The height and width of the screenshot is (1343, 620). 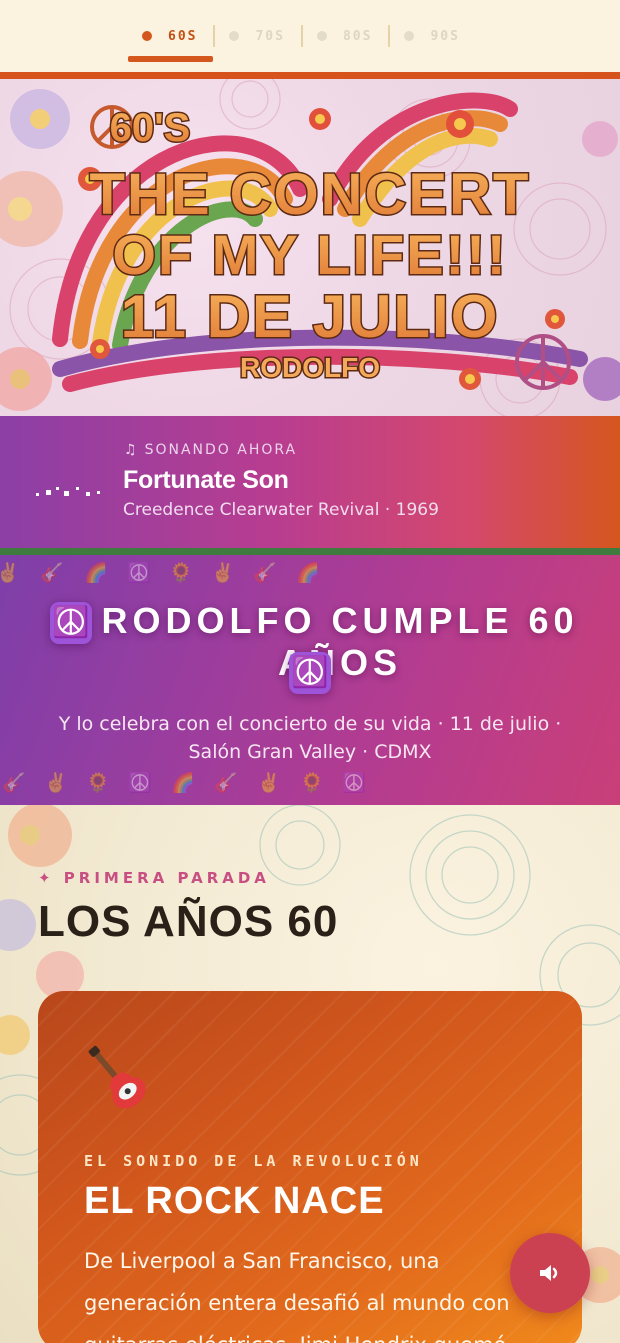 I want to click on poster-line-life: OF MY LIFE!!!, so click(x=309, y=254).